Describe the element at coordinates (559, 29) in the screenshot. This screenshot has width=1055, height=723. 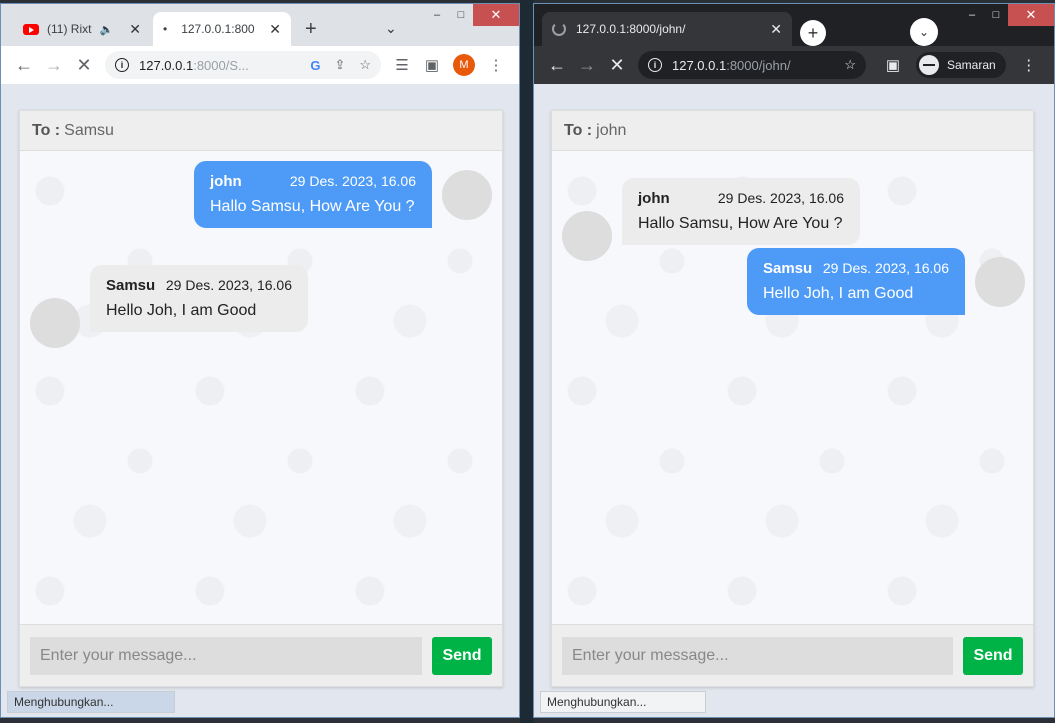
I see `loading-icon` at that location.